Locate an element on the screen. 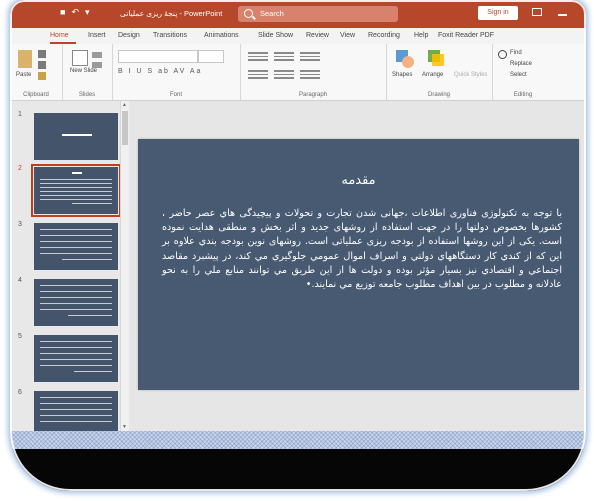 The image size is (594, 501). tab-slide-show: Slide Show is located at coordinates (275, 35).